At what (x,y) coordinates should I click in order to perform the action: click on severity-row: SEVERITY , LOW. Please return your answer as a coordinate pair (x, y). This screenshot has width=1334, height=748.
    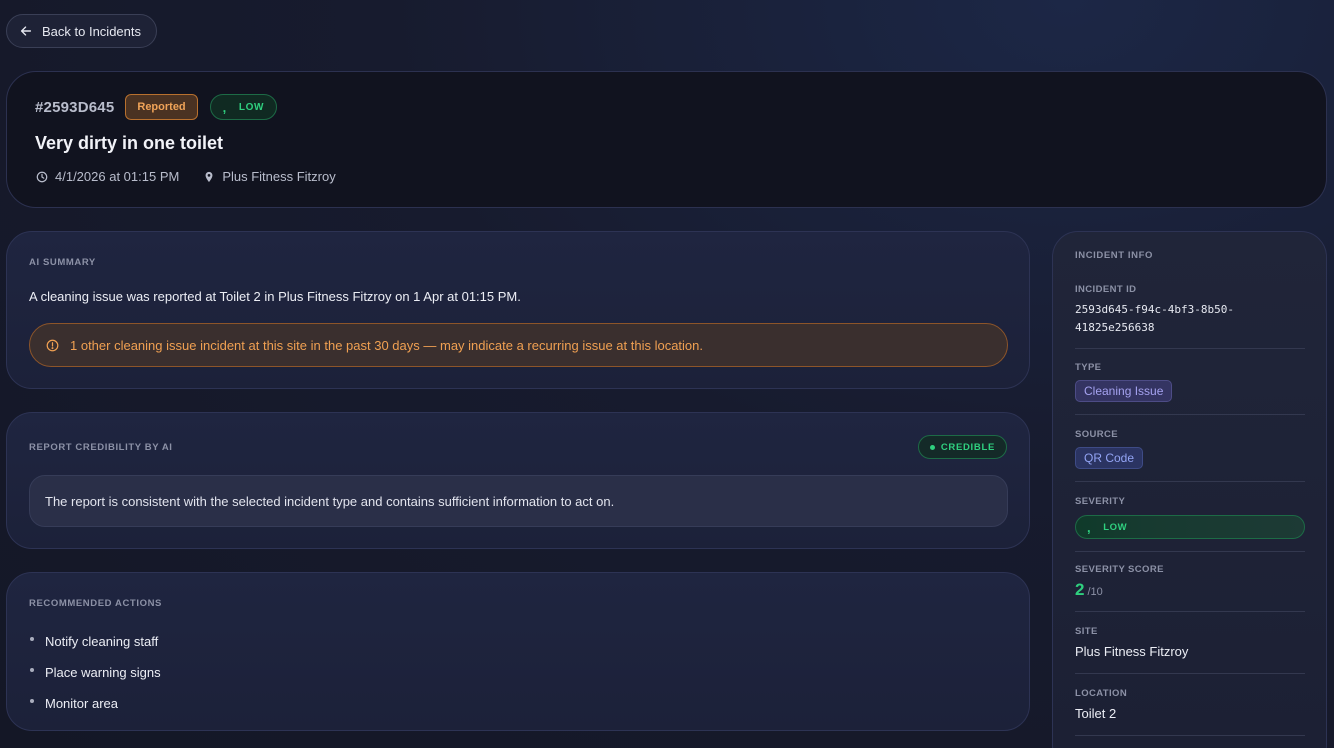
    Looking at the image, I should click on (1190, 524).